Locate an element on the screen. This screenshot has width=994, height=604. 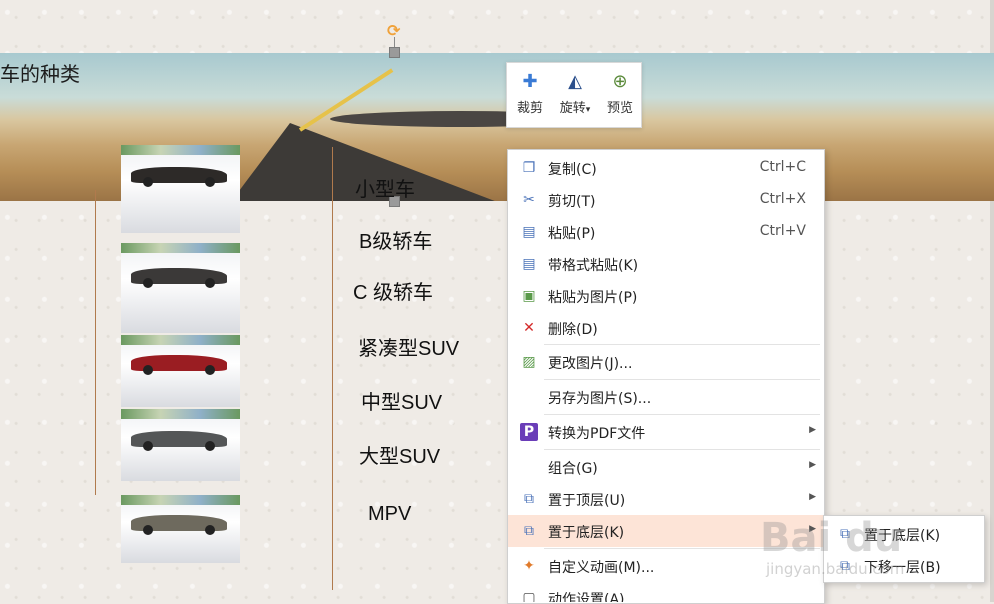
category-label: 小型车 is located at coordinates (385, 187).